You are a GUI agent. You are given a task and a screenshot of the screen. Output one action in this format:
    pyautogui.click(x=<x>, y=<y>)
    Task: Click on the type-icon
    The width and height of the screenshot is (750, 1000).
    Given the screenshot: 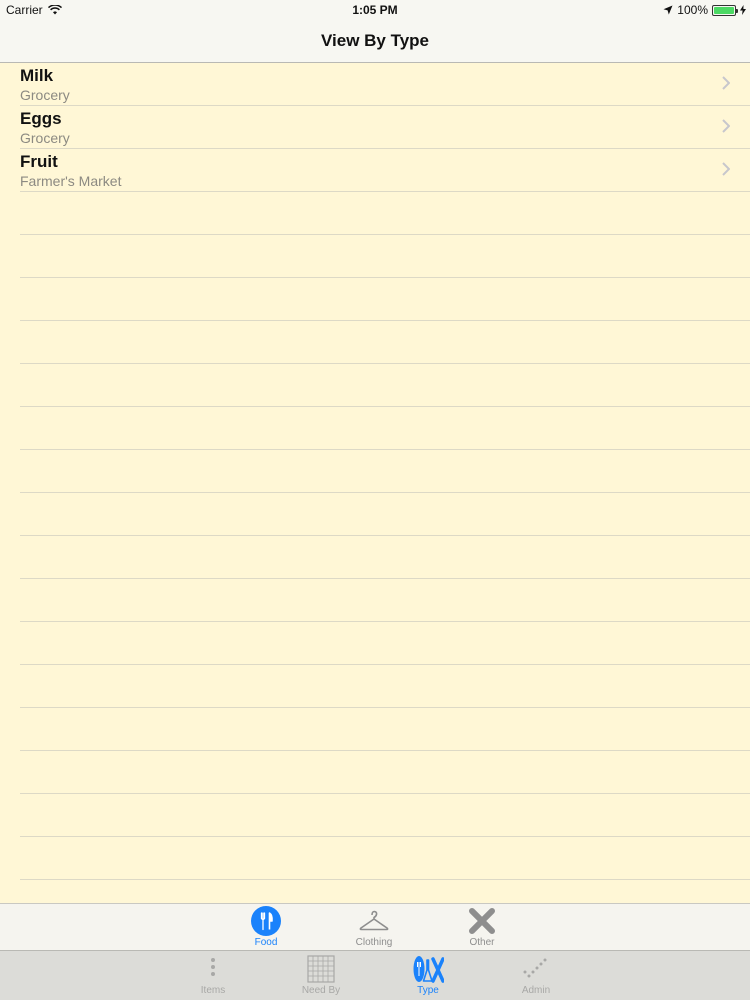 What is the action you would take?
    pyautogui.click(x=428, y=969)
    